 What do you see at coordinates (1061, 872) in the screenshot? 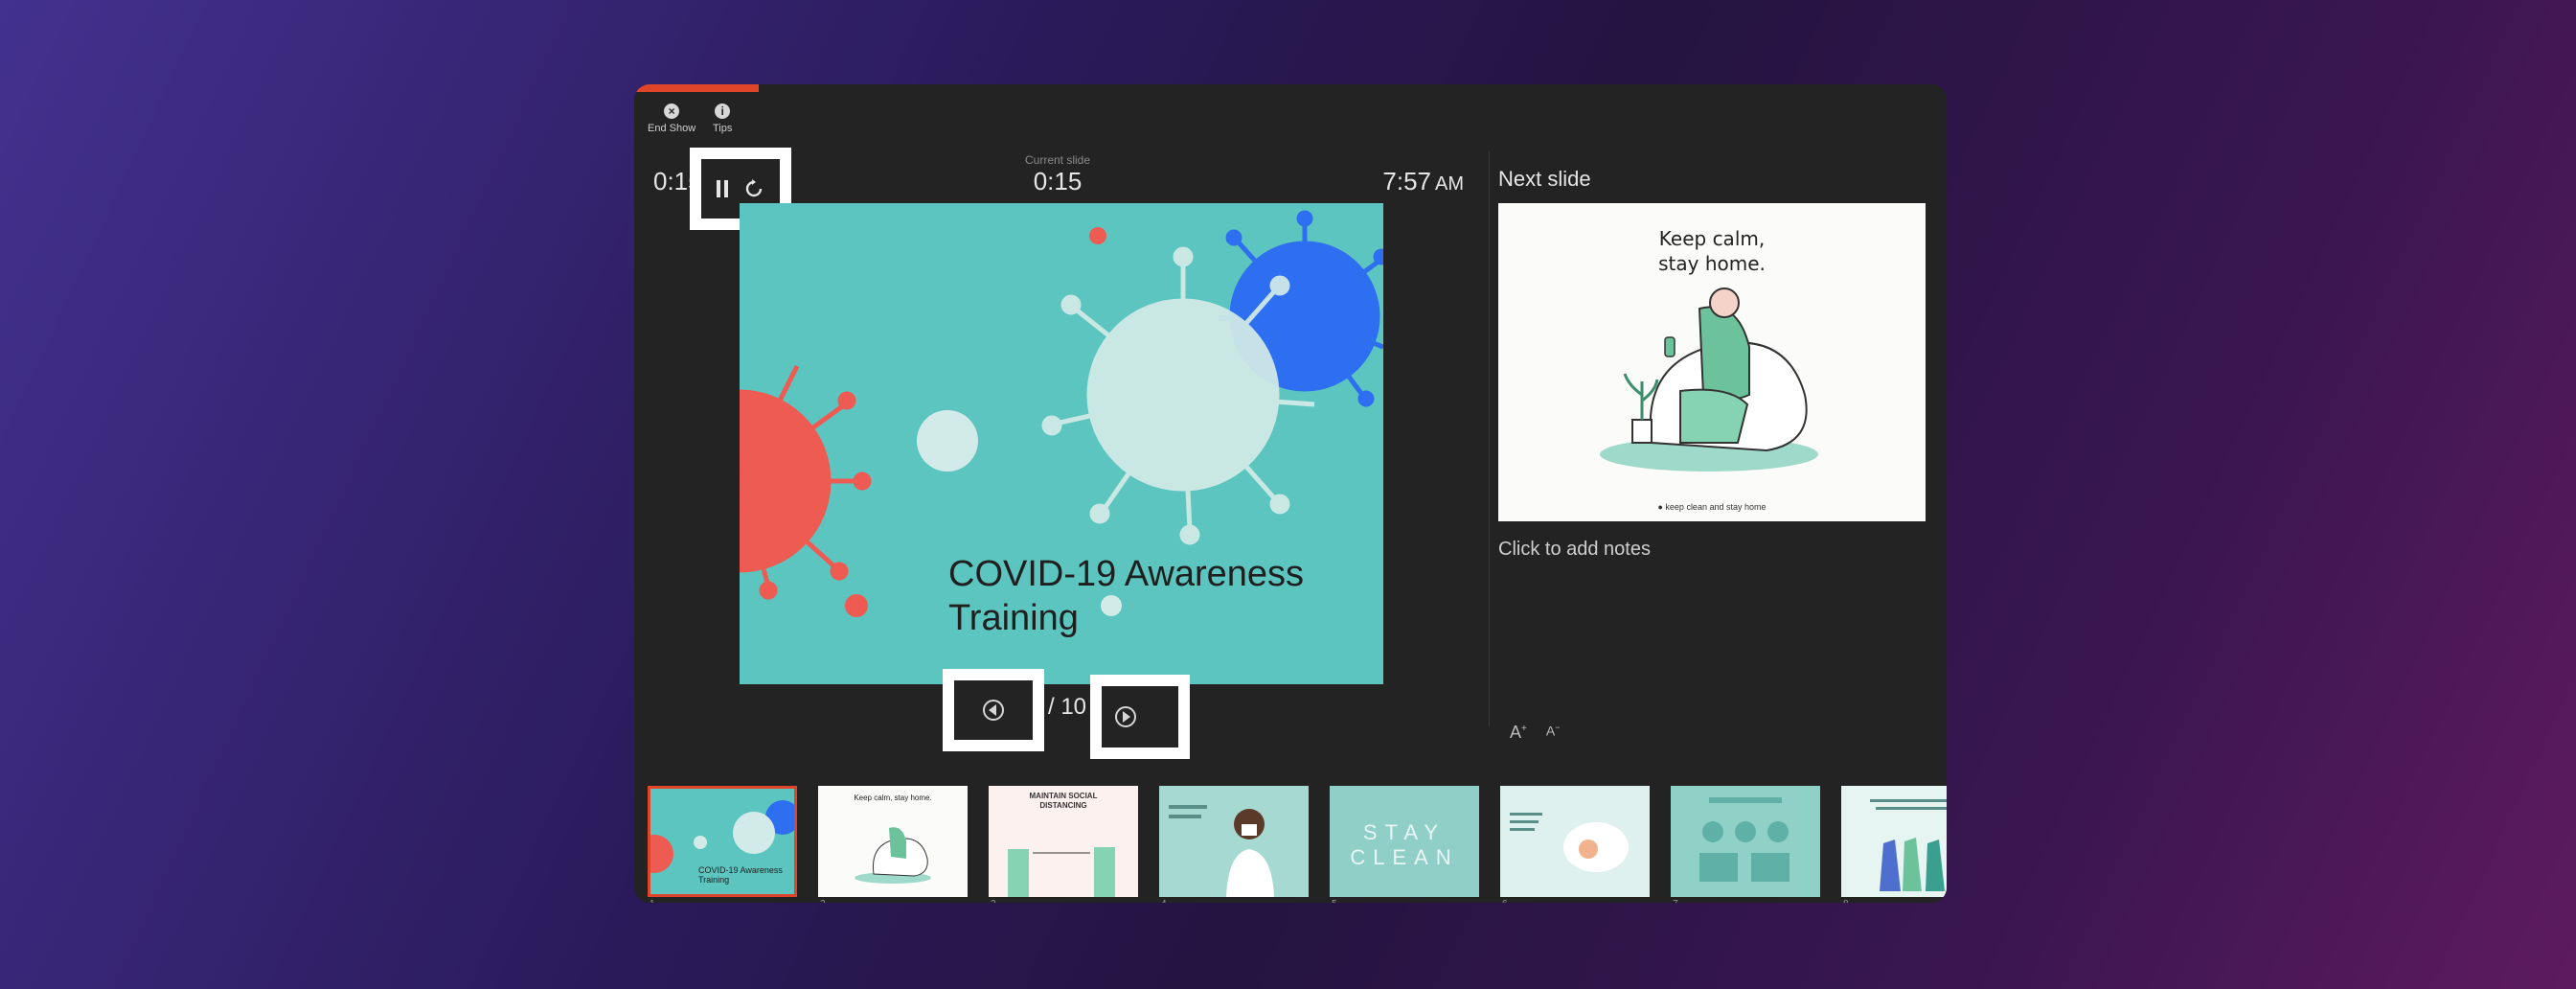
I see `thumbnail-3-image` at bounding box center [1061, 872].